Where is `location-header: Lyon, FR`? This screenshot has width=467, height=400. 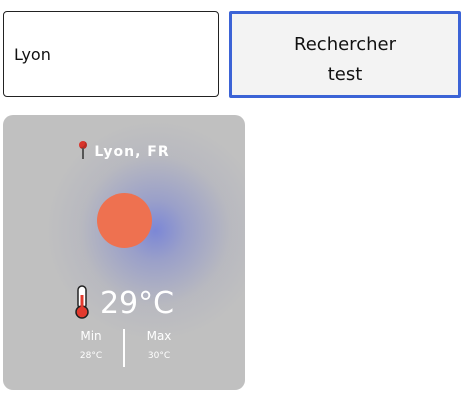 location-header: Lyon, FR is located at coordinates (124, 150).